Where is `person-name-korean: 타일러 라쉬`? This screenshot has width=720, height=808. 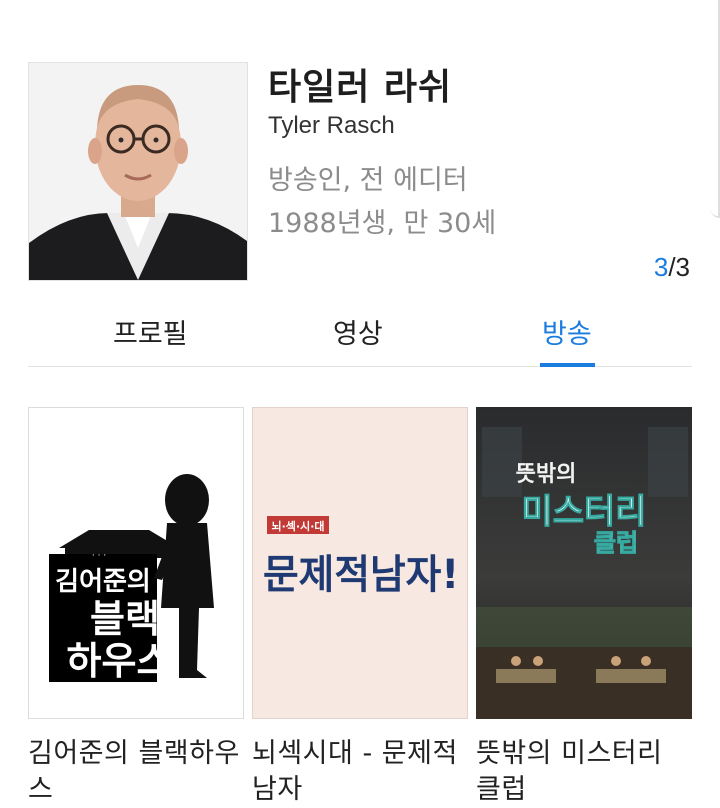
person-name-korean: 타일러 라쉬 is located at coordinates (360, 87).